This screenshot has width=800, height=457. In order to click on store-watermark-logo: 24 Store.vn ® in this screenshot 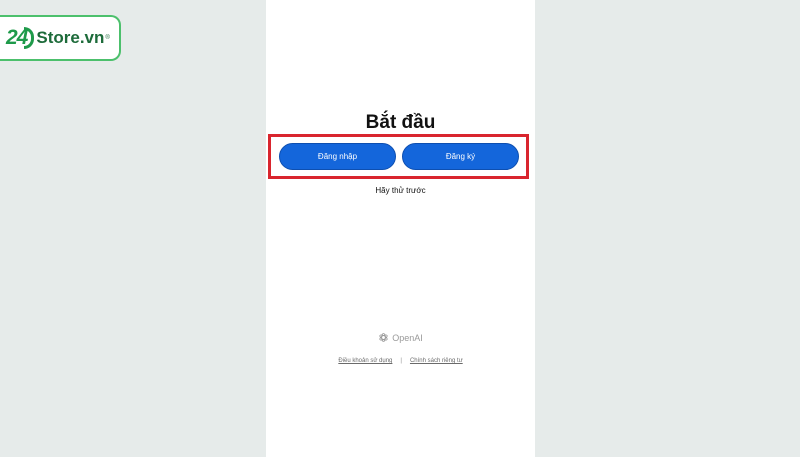, I will do `click(60, 38)`.